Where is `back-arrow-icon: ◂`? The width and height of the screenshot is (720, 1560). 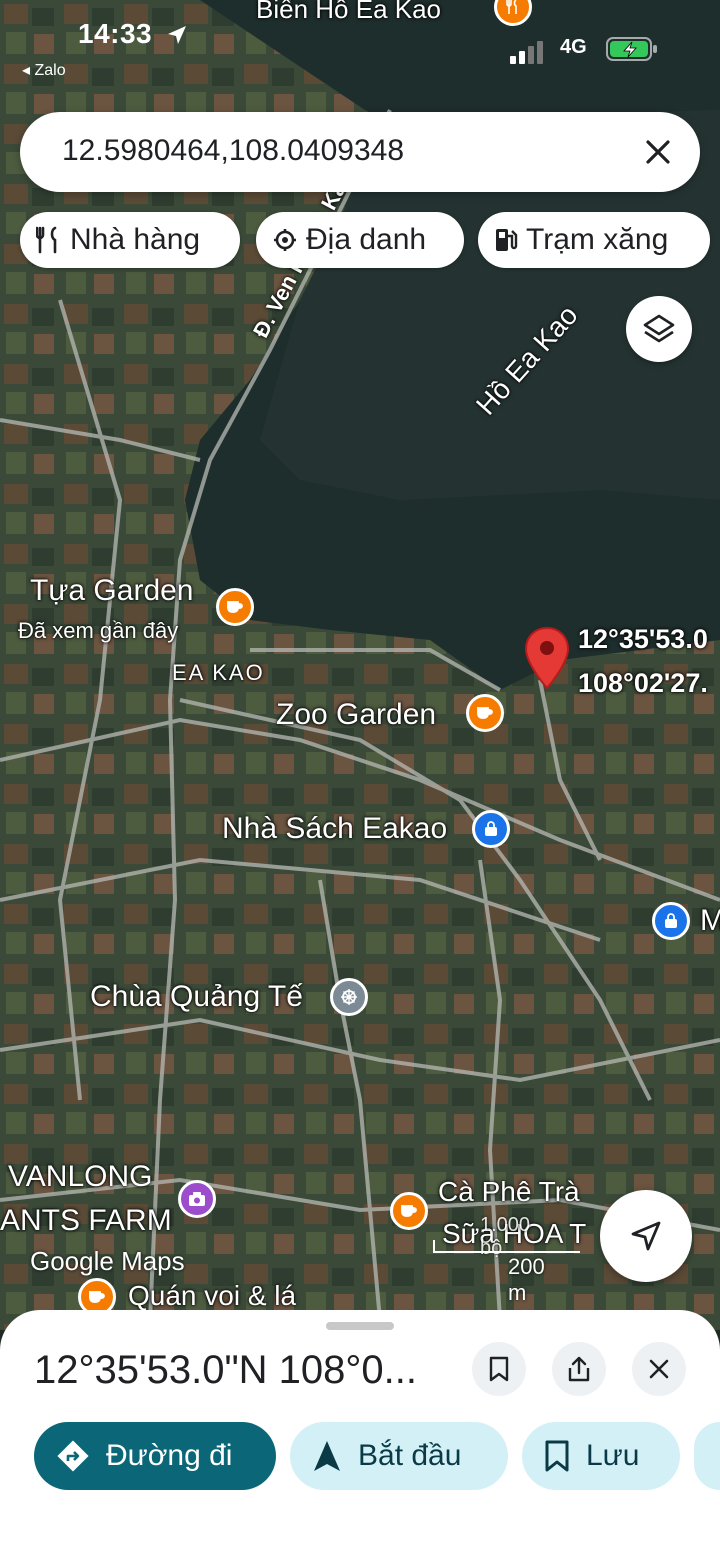 back-arrow-icon: ◂ is located at coordinates (28, 70).